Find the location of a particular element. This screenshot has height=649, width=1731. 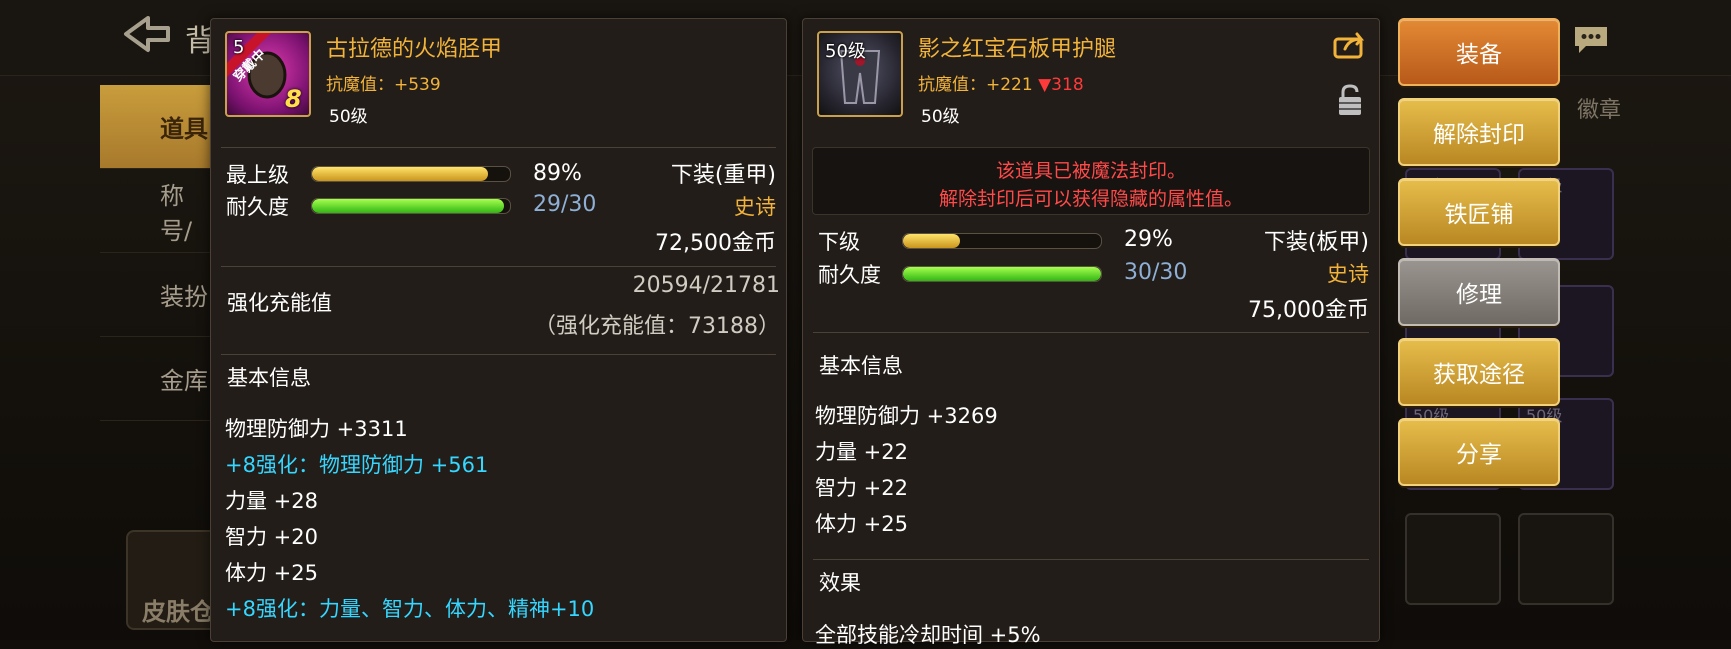

back-arrow-icon is located at coordinates (146, 34).